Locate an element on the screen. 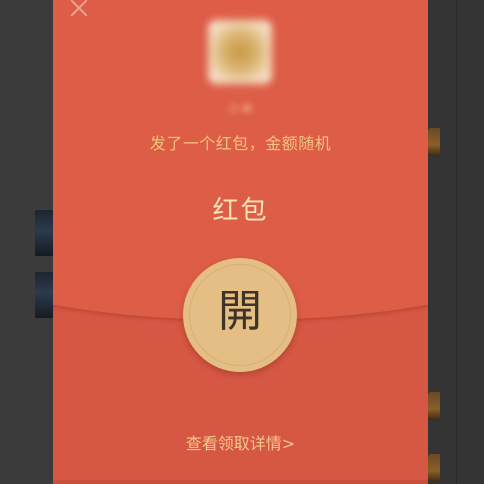 The width and height of the screenshot is (484, 484). sender-avatar is located at coordinates (240, 52).